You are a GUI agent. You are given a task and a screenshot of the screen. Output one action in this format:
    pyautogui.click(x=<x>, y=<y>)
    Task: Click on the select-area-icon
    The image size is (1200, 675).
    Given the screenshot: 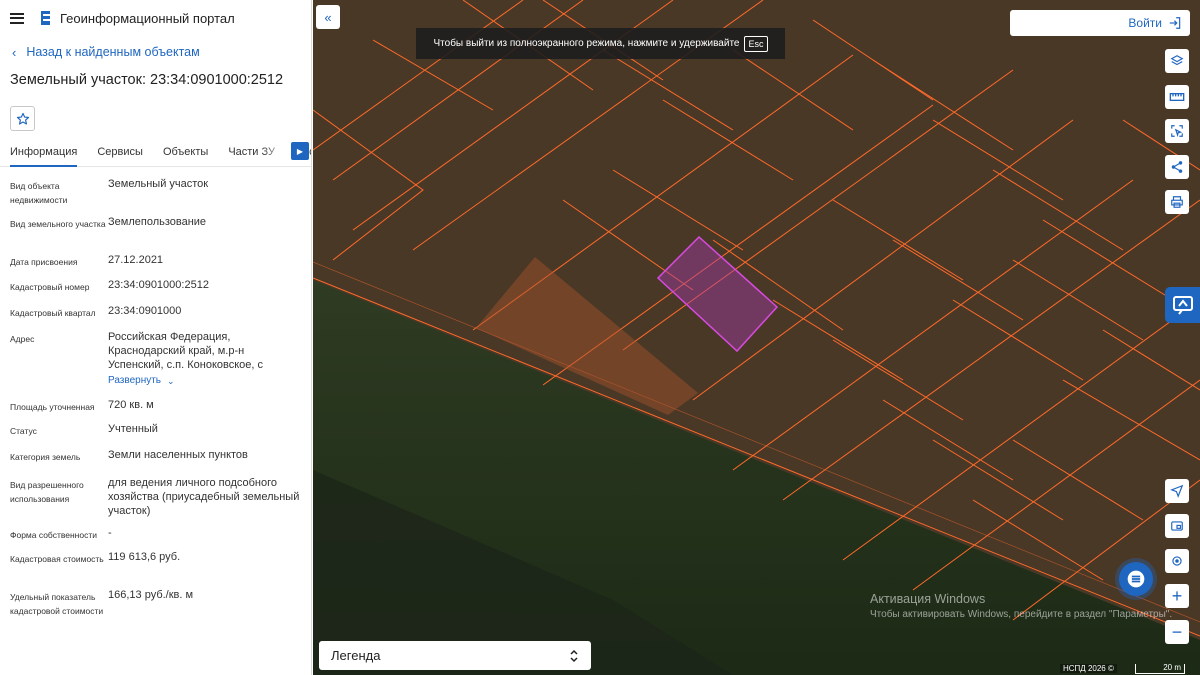 What is the action you would take?
    pyautogui.click(x=1177, y=131)
    